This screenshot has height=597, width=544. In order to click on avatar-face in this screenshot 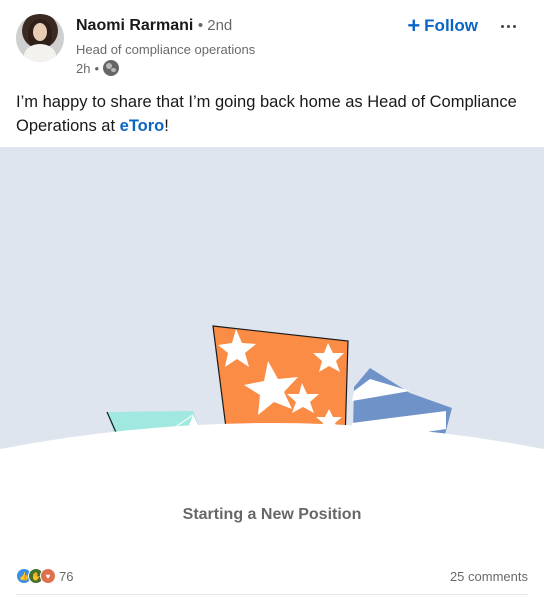, I will do `click(40, 32)`.